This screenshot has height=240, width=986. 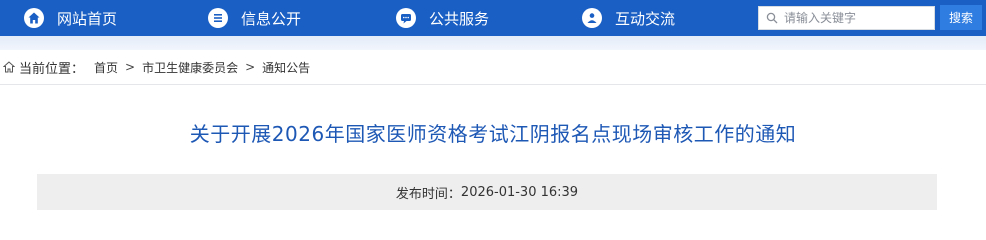 What do you see at coordinates (406, 18) in the screenshot?
I see `chat-icon` at bounding box center [406, 18].